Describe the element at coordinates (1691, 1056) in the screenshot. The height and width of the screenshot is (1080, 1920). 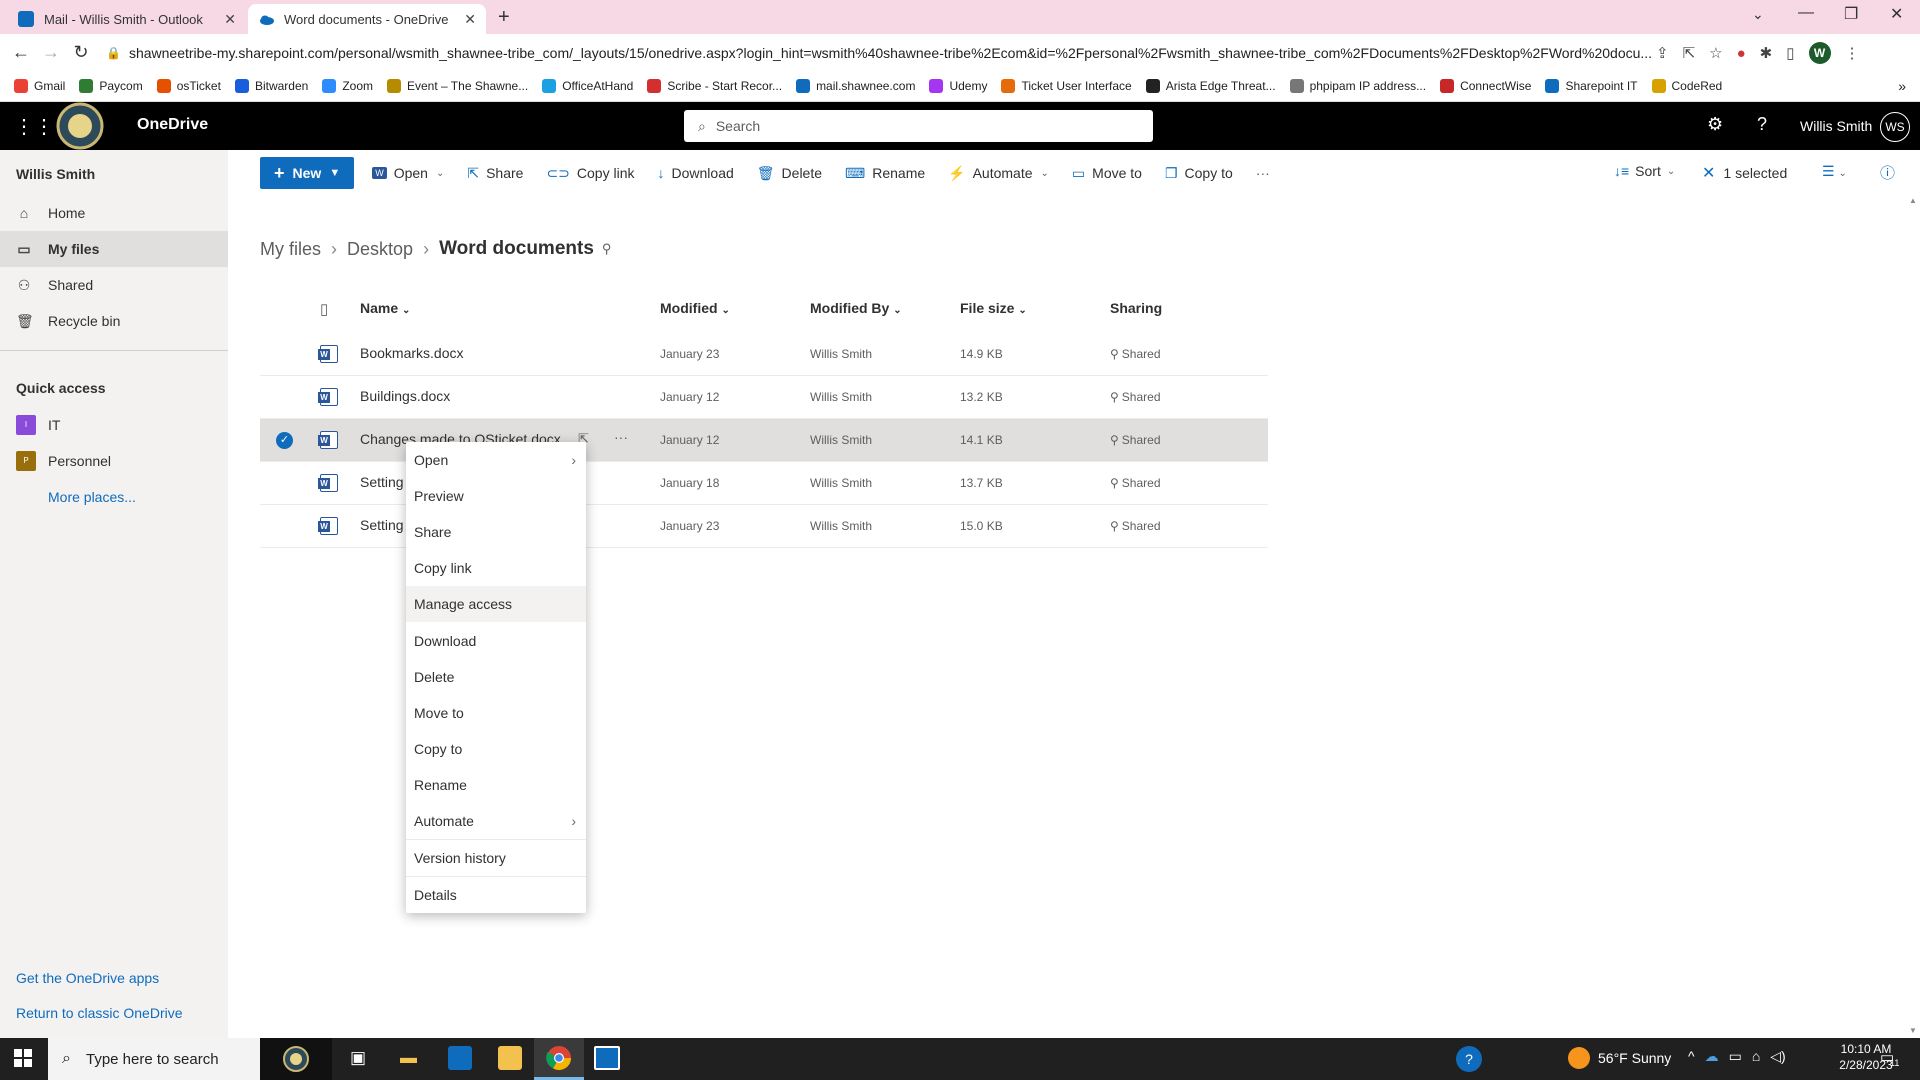
I see `chevron-up-icon: ^` at that location.